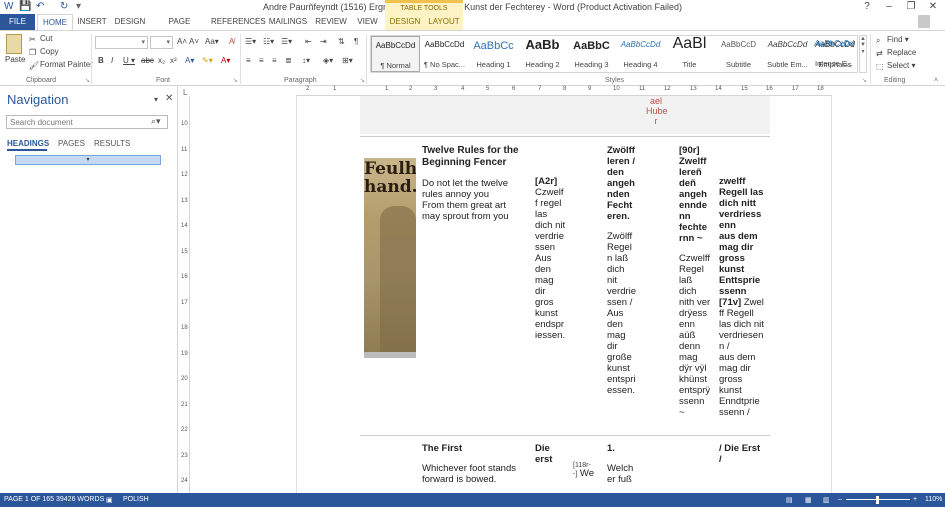  I want to click on minimize-button: –, so click(889, 7).